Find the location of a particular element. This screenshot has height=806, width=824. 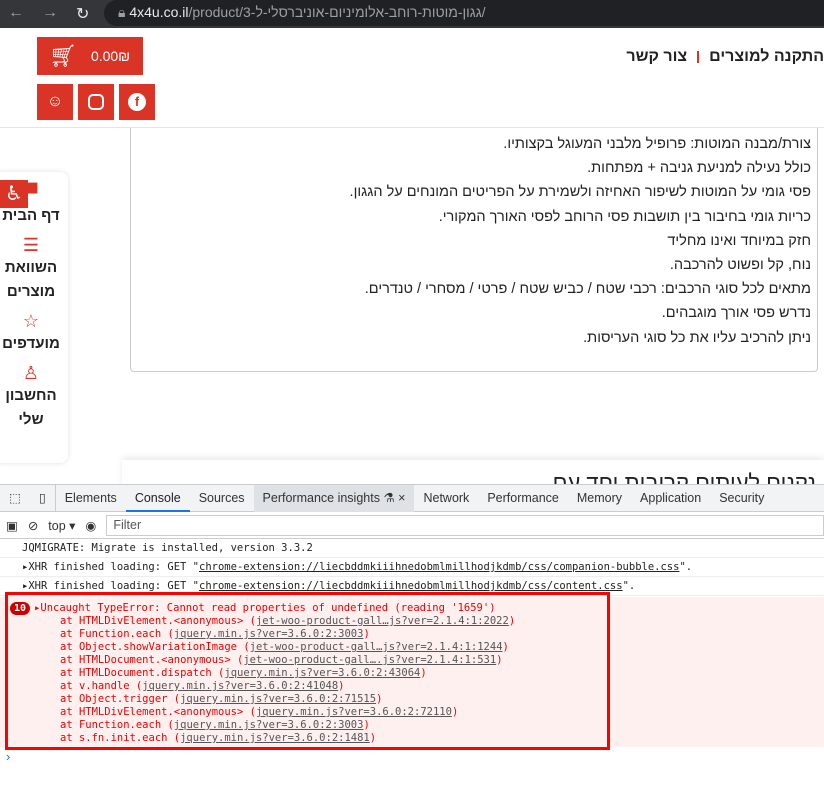

tab-console: Console is located at coordinates (157, 498).